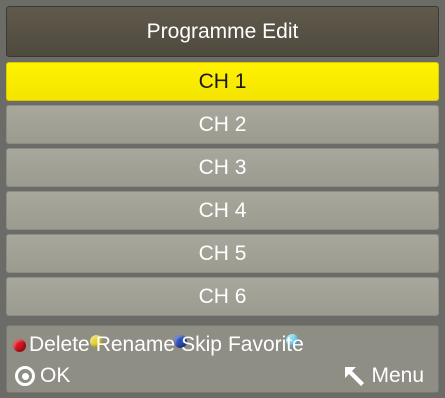  I want to click on favorite-key-label: Favorite, so click(265, 344).